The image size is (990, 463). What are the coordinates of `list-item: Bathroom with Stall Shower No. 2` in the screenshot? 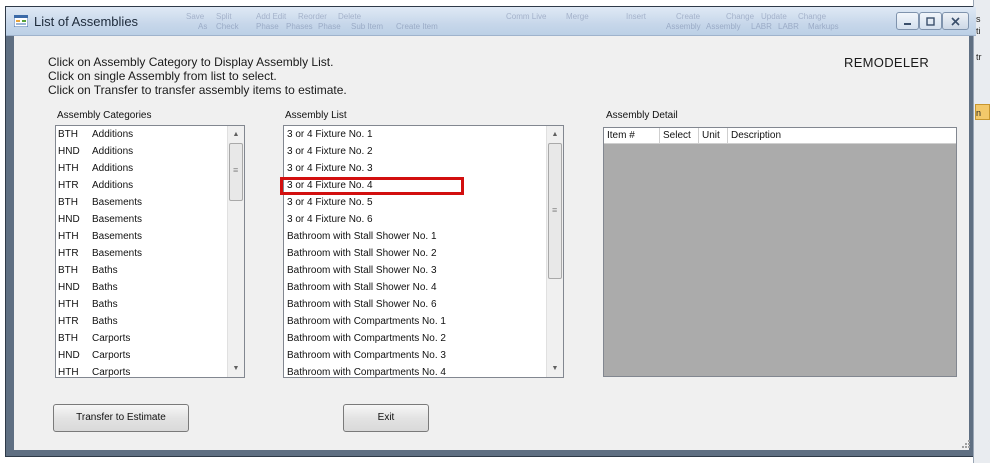 It's located at (416, 253).